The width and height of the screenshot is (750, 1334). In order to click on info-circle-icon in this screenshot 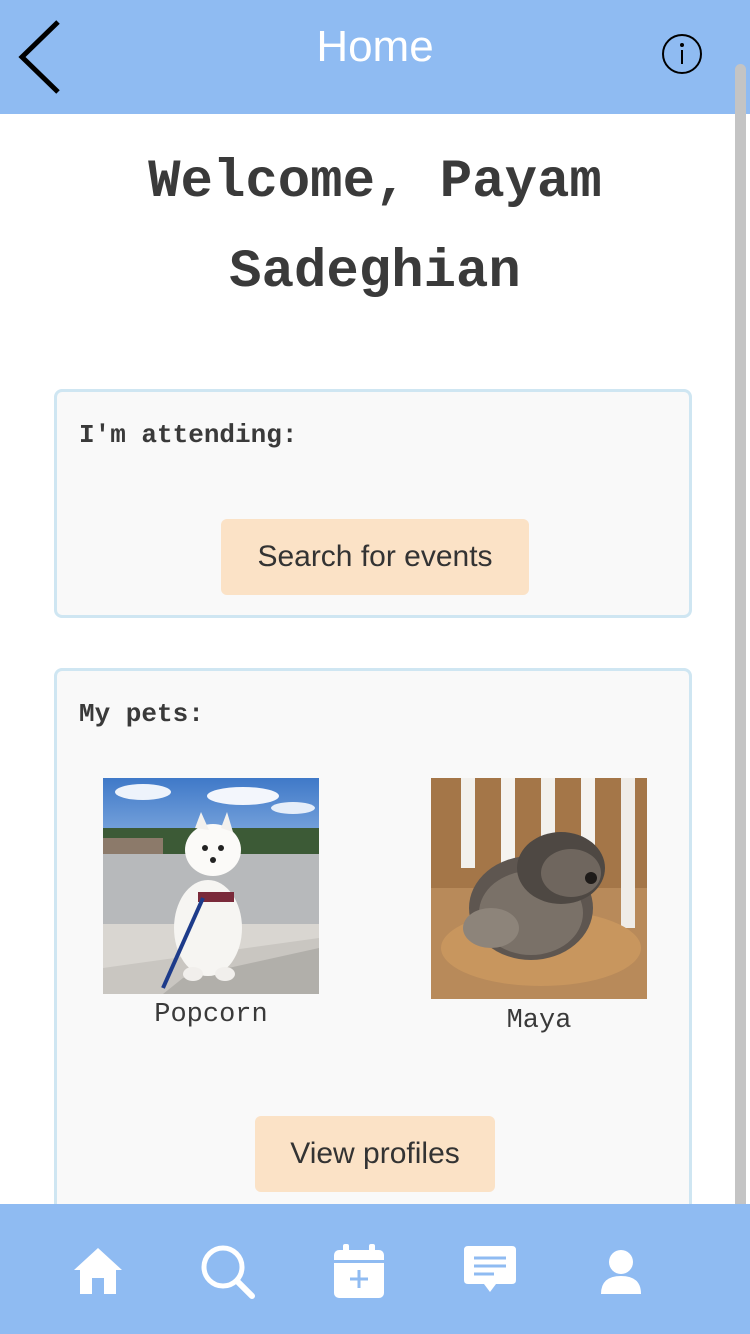, I will do `click(682, 54)`.